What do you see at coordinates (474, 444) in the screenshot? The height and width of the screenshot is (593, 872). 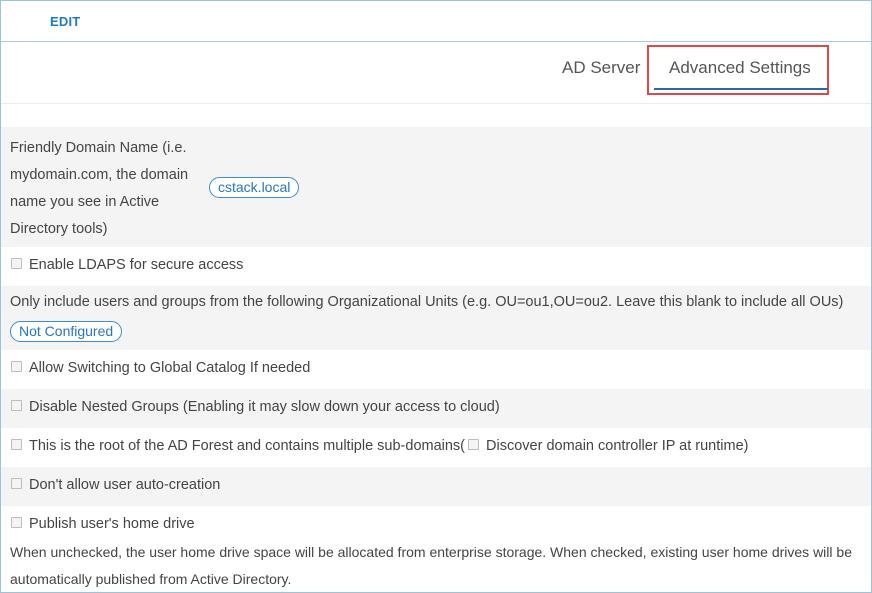 I see `discover-dc-checkbox` at bounding box center [474, 444].